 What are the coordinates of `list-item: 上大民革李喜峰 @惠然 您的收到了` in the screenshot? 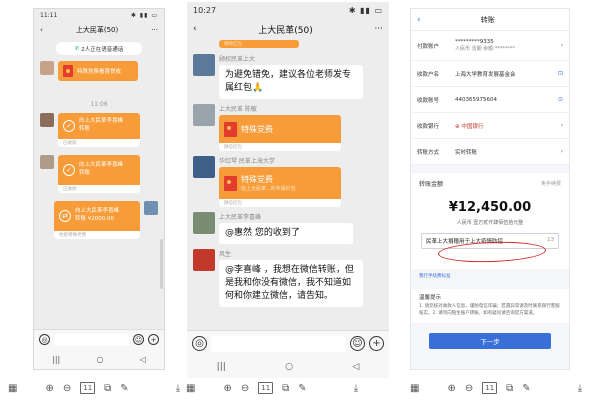 It's located at (288, 228).